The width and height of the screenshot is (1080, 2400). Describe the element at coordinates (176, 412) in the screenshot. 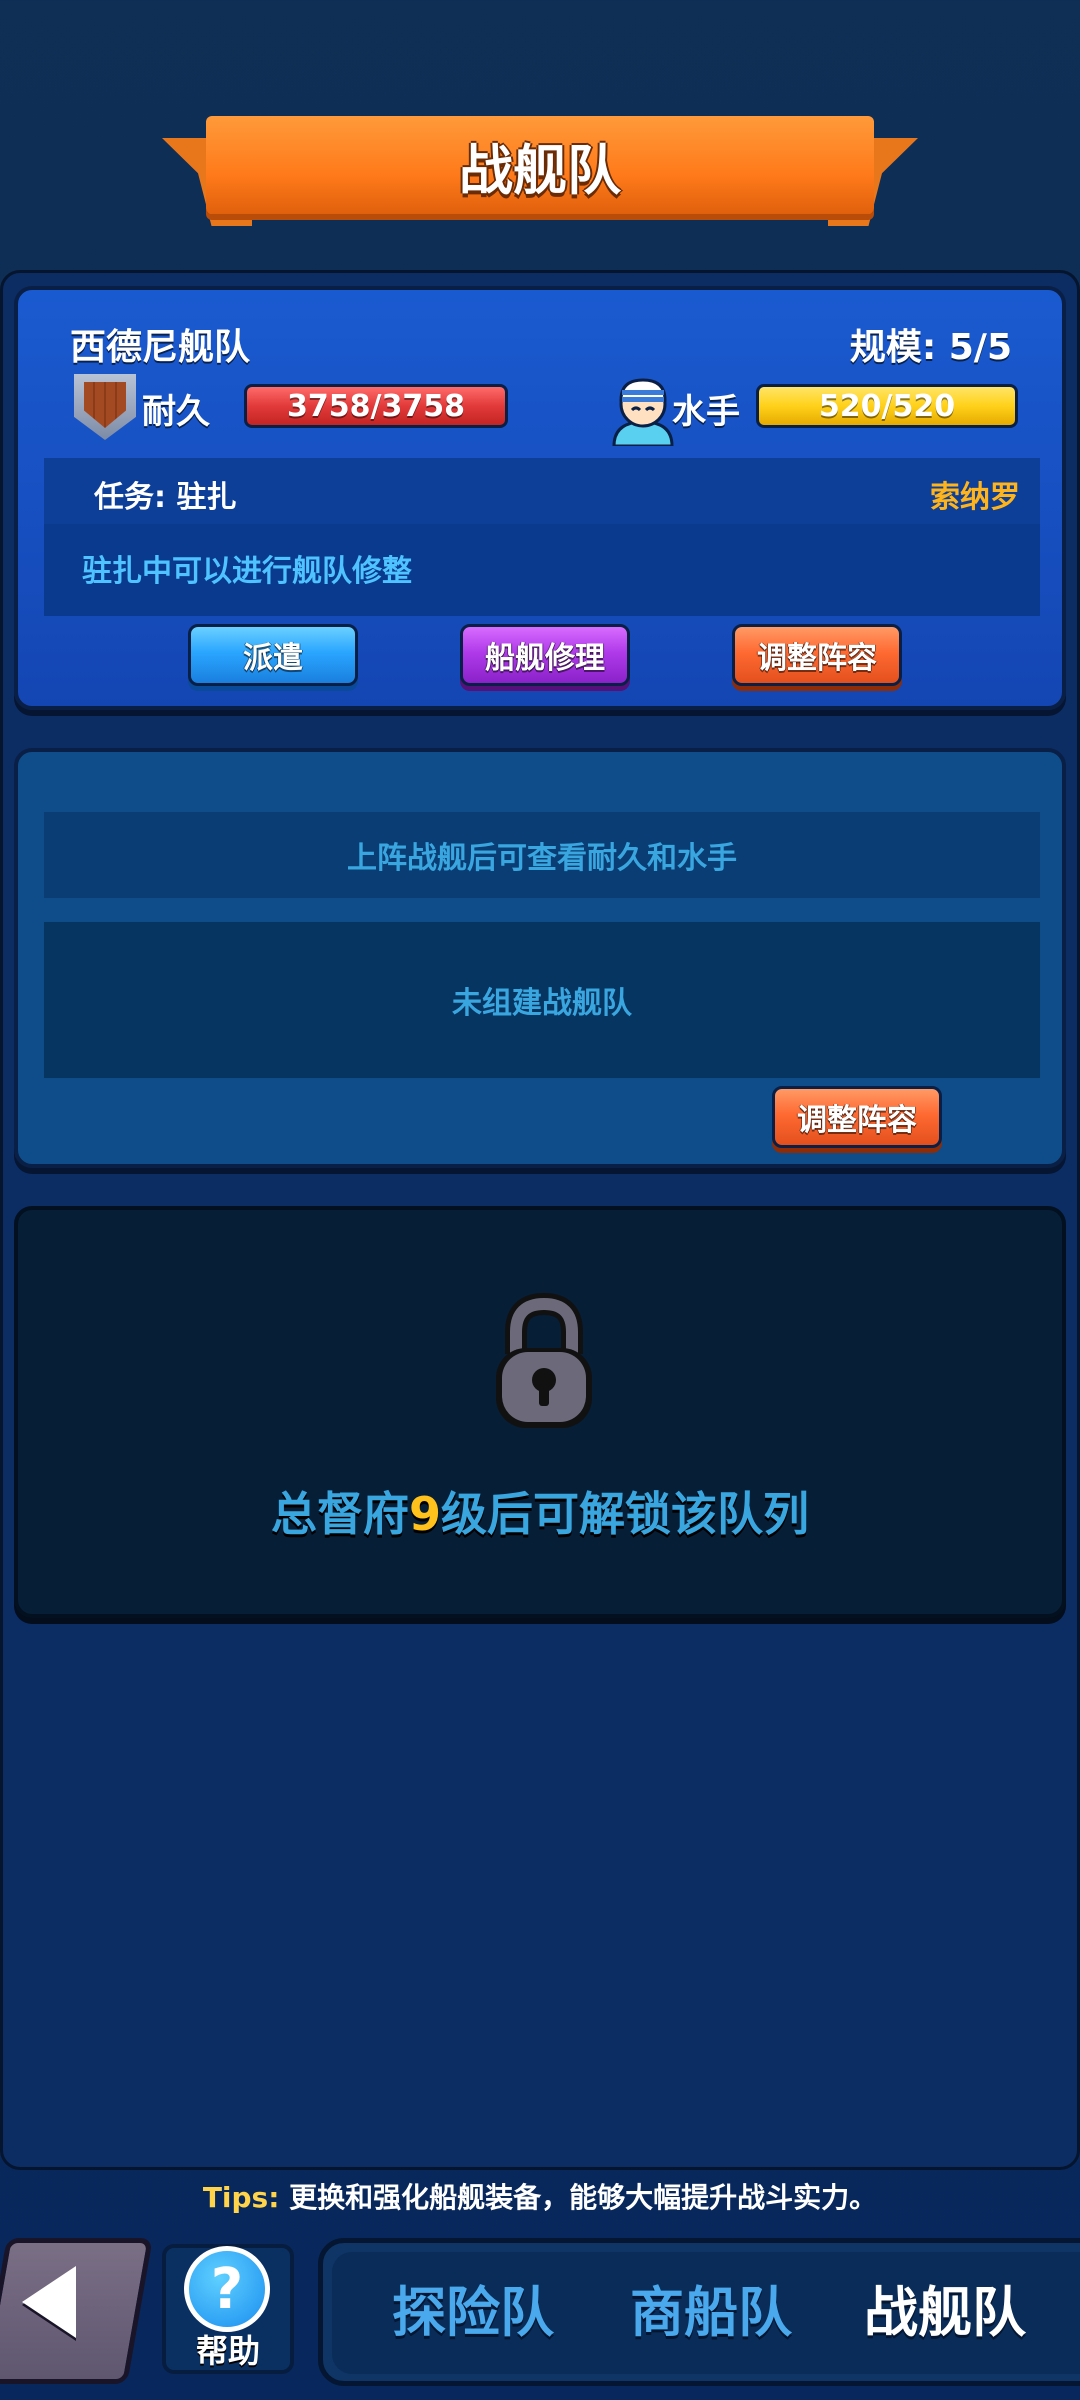

I see `durability-label: 耐久` at that location.